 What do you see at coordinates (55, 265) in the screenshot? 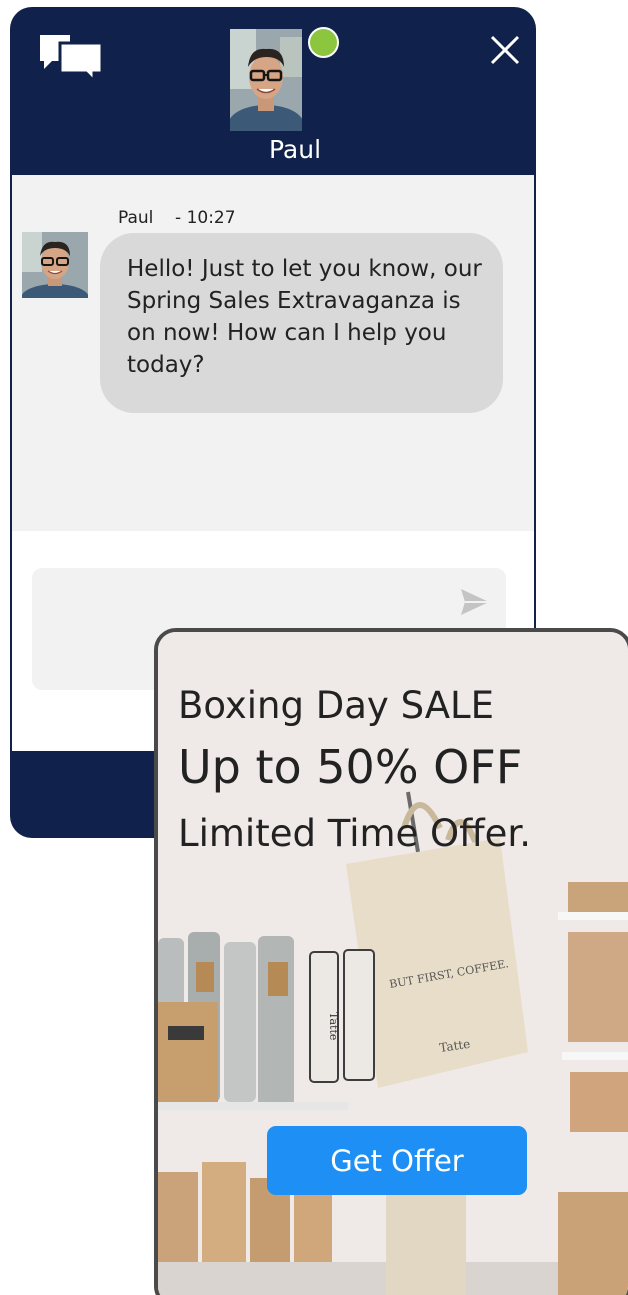
I see `message-avatar` at bounding box center [55, 265].